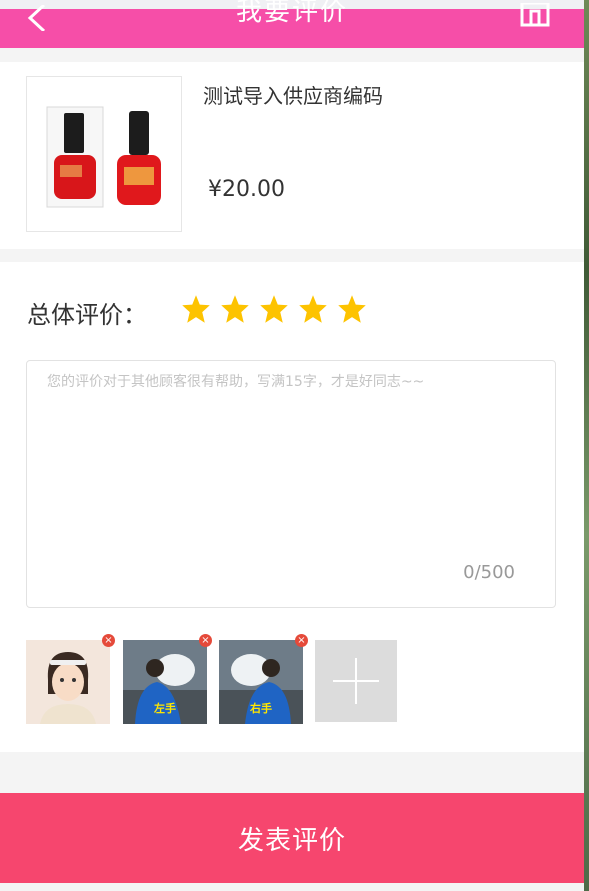 This screenshot has height=891, width=589. Describe the element at coordinates (586, 445) in the screenshot. I see `background-edge` at that location.